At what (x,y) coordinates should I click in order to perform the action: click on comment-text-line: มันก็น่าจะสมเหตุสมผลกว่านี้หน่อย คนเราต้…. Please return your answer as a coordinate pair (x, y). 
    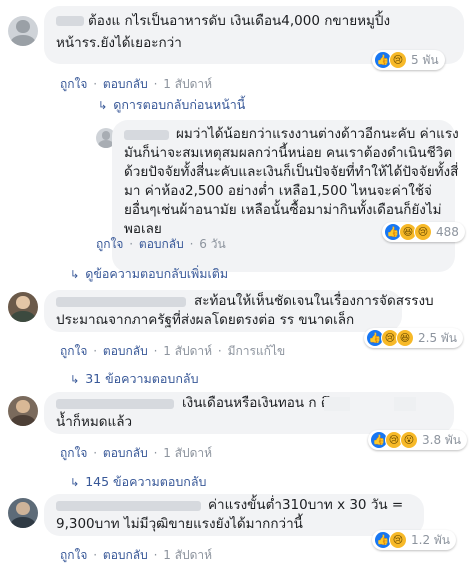
    Looking at the image, I should click on (288, 153).